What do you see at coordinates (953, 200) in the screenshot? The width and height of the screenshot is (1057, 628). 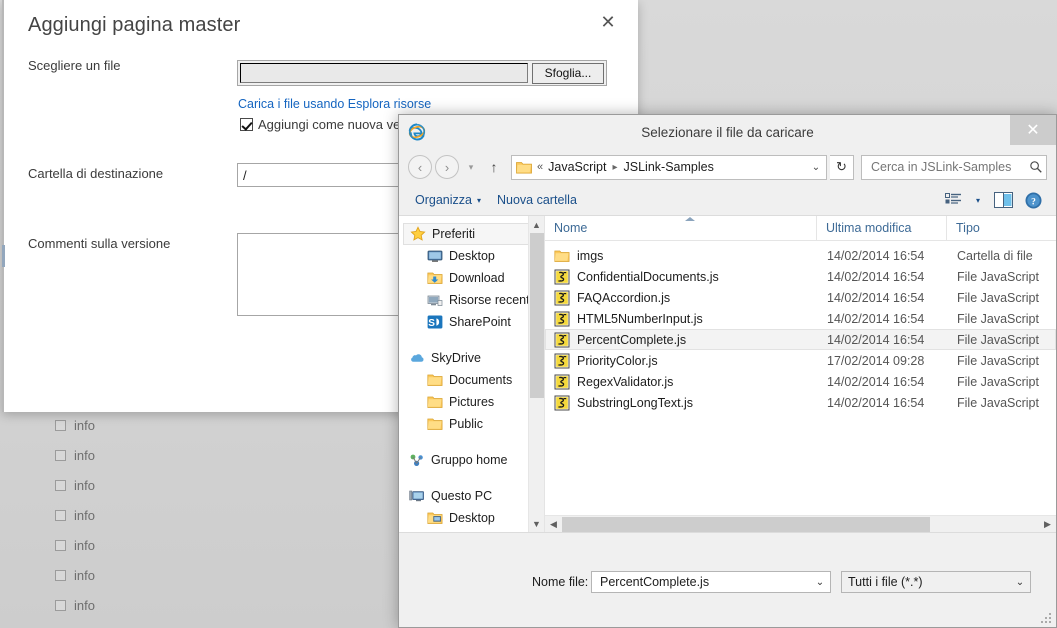 I see `change-view-button` at bounding box center [953, 200].